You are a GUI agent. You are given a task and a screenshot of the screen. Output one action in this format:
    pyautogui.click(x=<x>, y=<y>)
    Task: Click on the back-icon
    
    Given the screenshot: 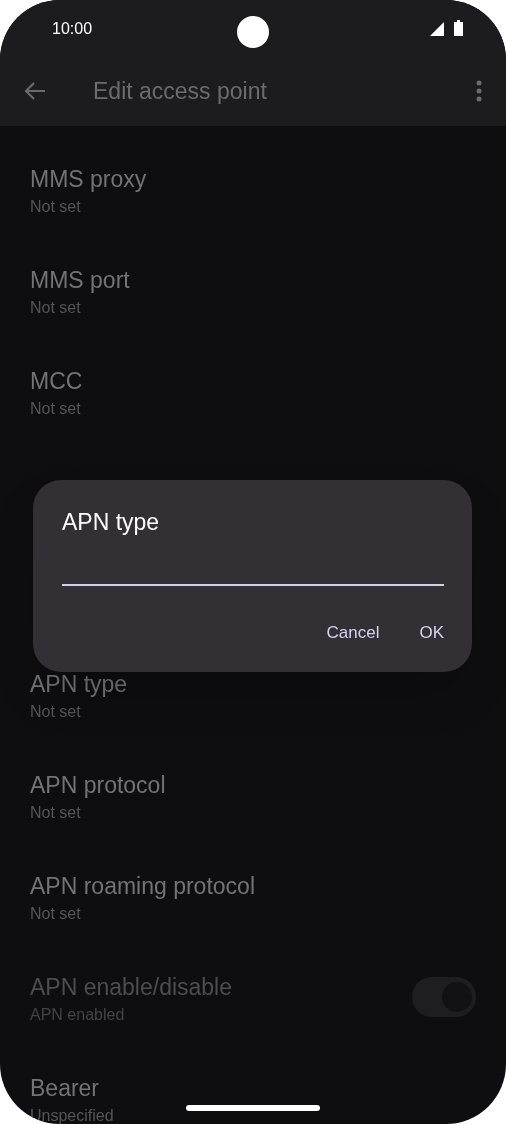 What is the action you would take?
    pyautogui.click(x=35, y=91)
    